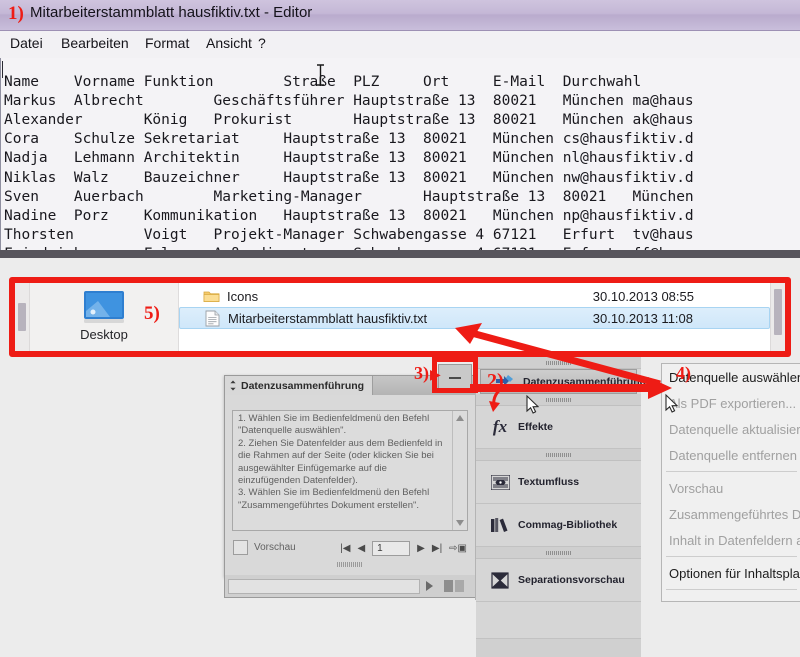 Image resolution: width=800 pixels, height=657 pixels. Describe the element at coordinates (400, 254) in the screenshot. I see `notepad-bottom-strip` at that location.